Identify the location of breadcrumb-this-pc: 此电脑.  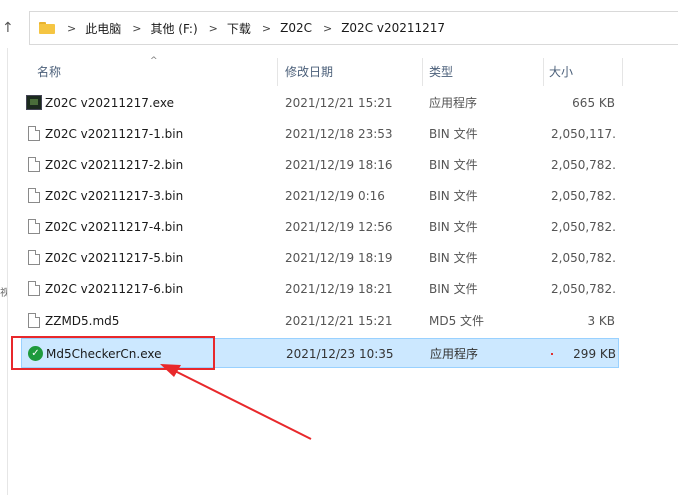
(103, 28).